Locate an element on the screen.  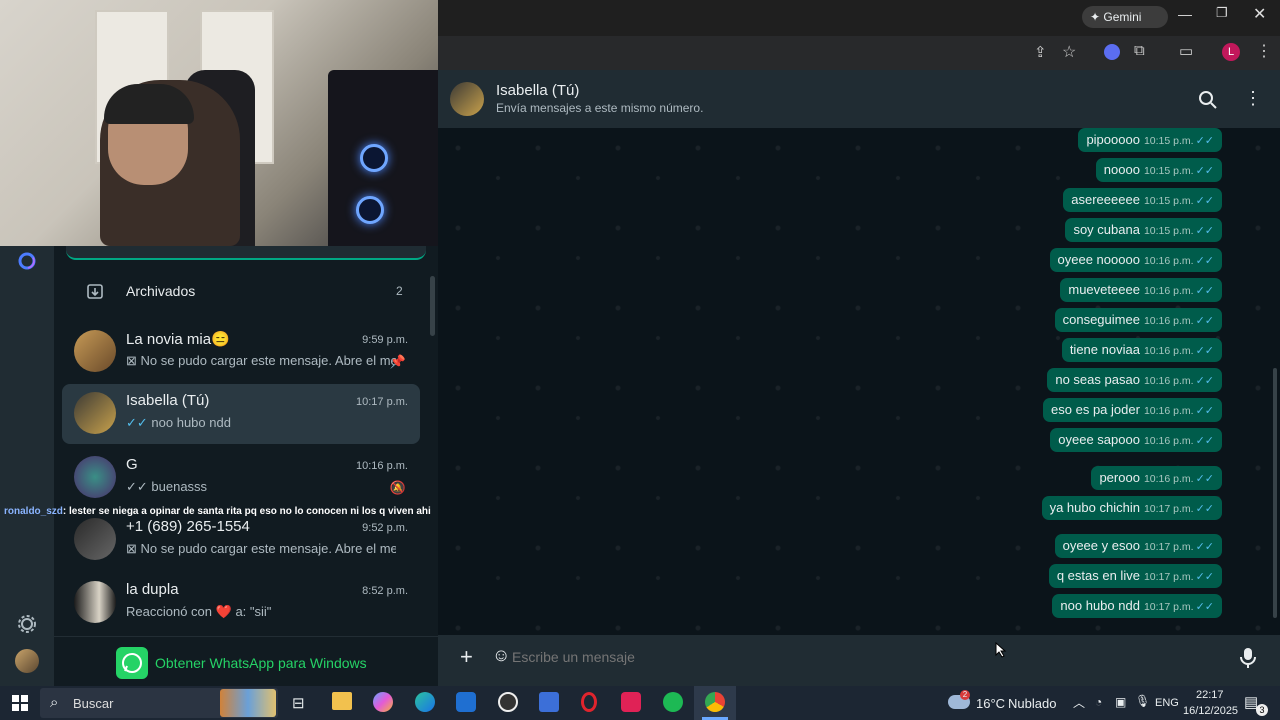
message-text: oyeee nooooo is located at coordinates (1098, 259).